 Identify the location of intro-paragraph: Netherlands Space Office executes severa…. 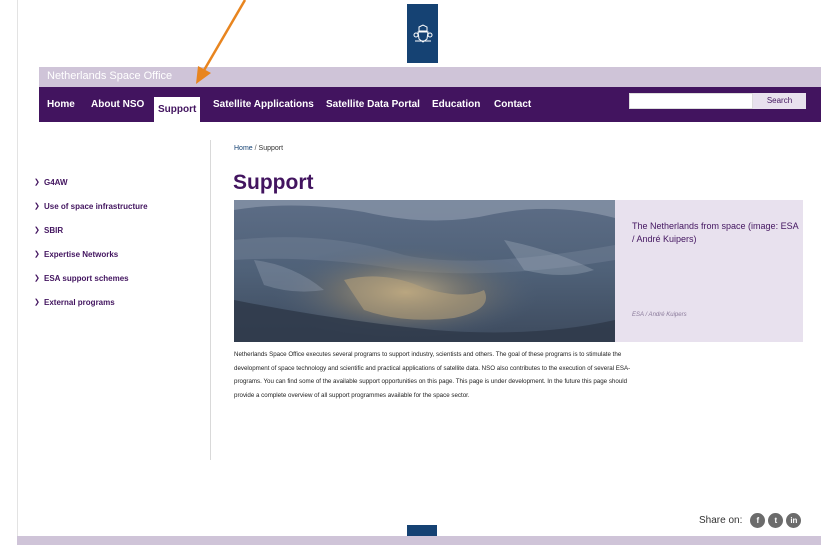
(432, 375).